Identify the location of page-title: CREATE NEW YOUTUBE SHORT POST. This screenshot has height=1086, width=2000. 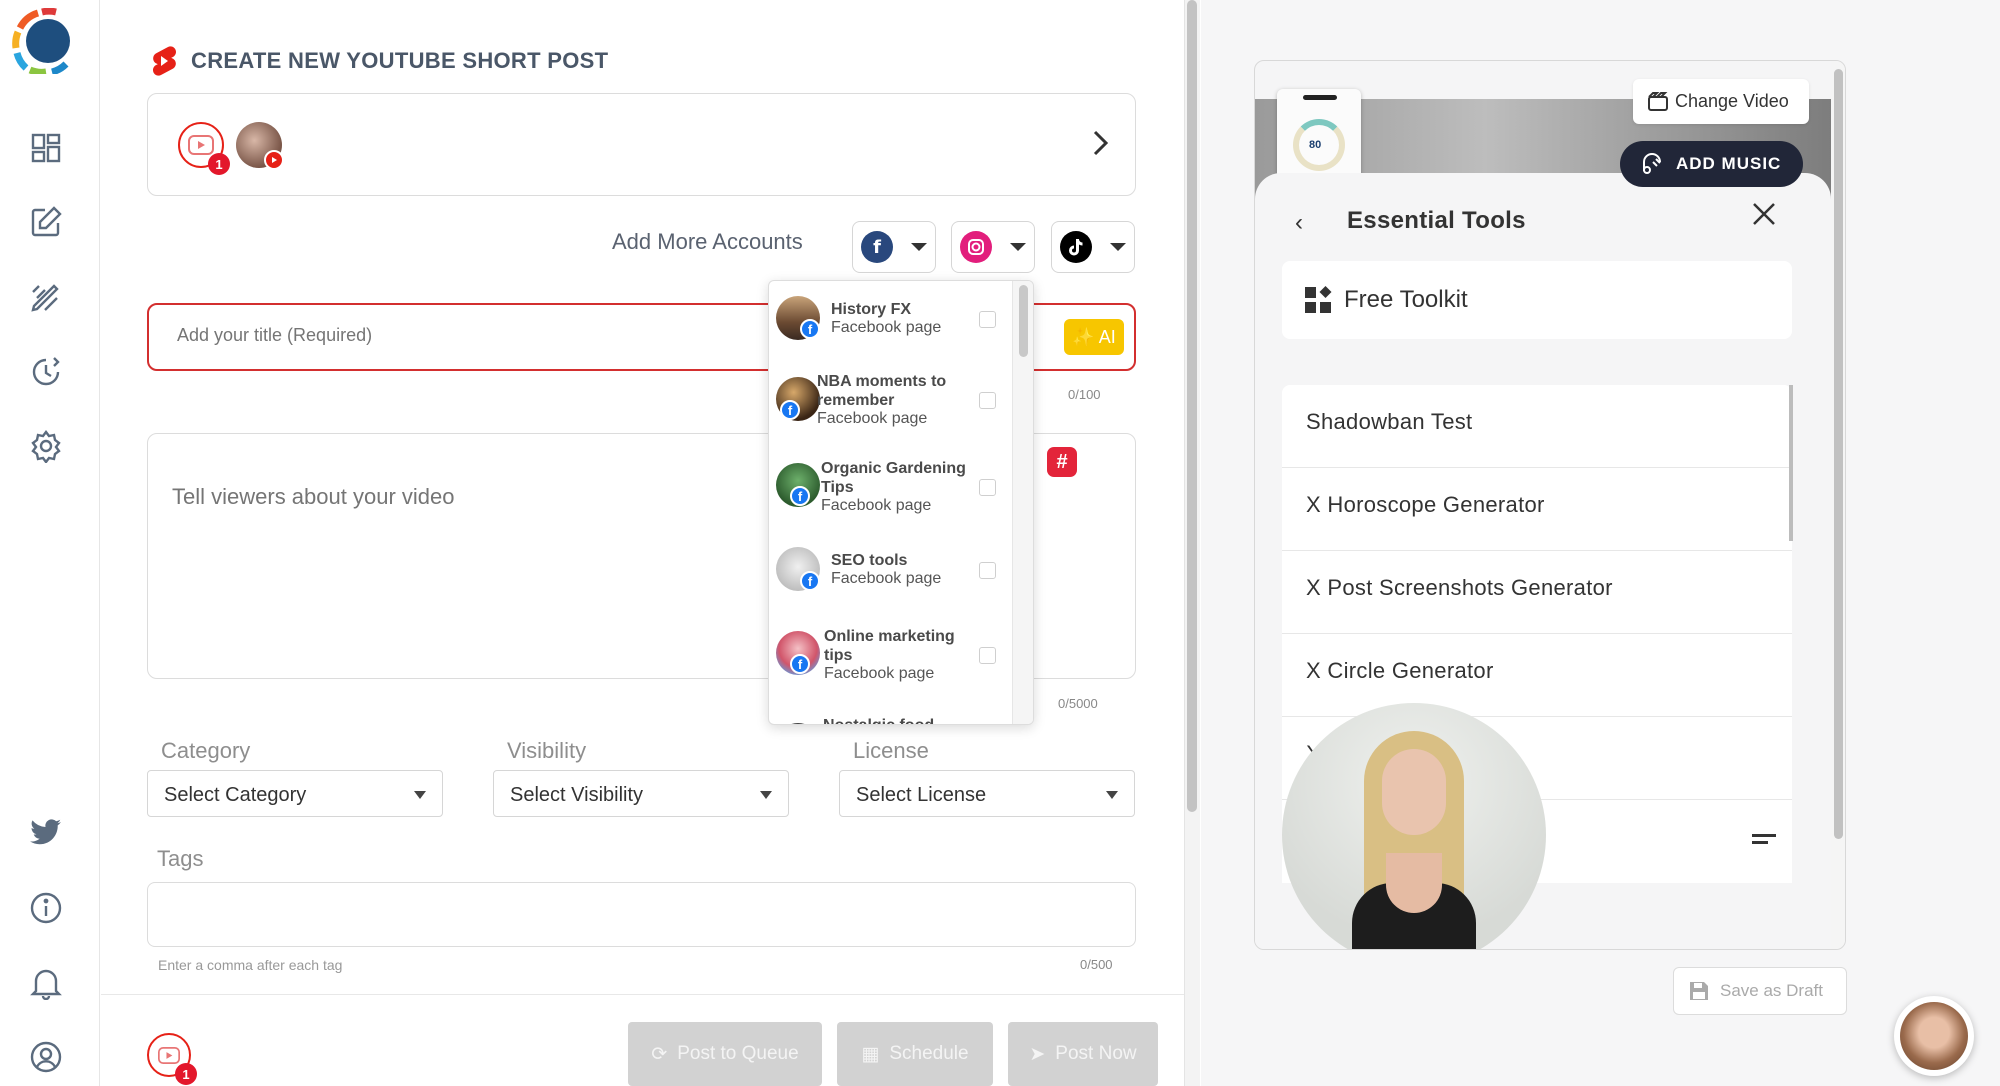
(379, 61).